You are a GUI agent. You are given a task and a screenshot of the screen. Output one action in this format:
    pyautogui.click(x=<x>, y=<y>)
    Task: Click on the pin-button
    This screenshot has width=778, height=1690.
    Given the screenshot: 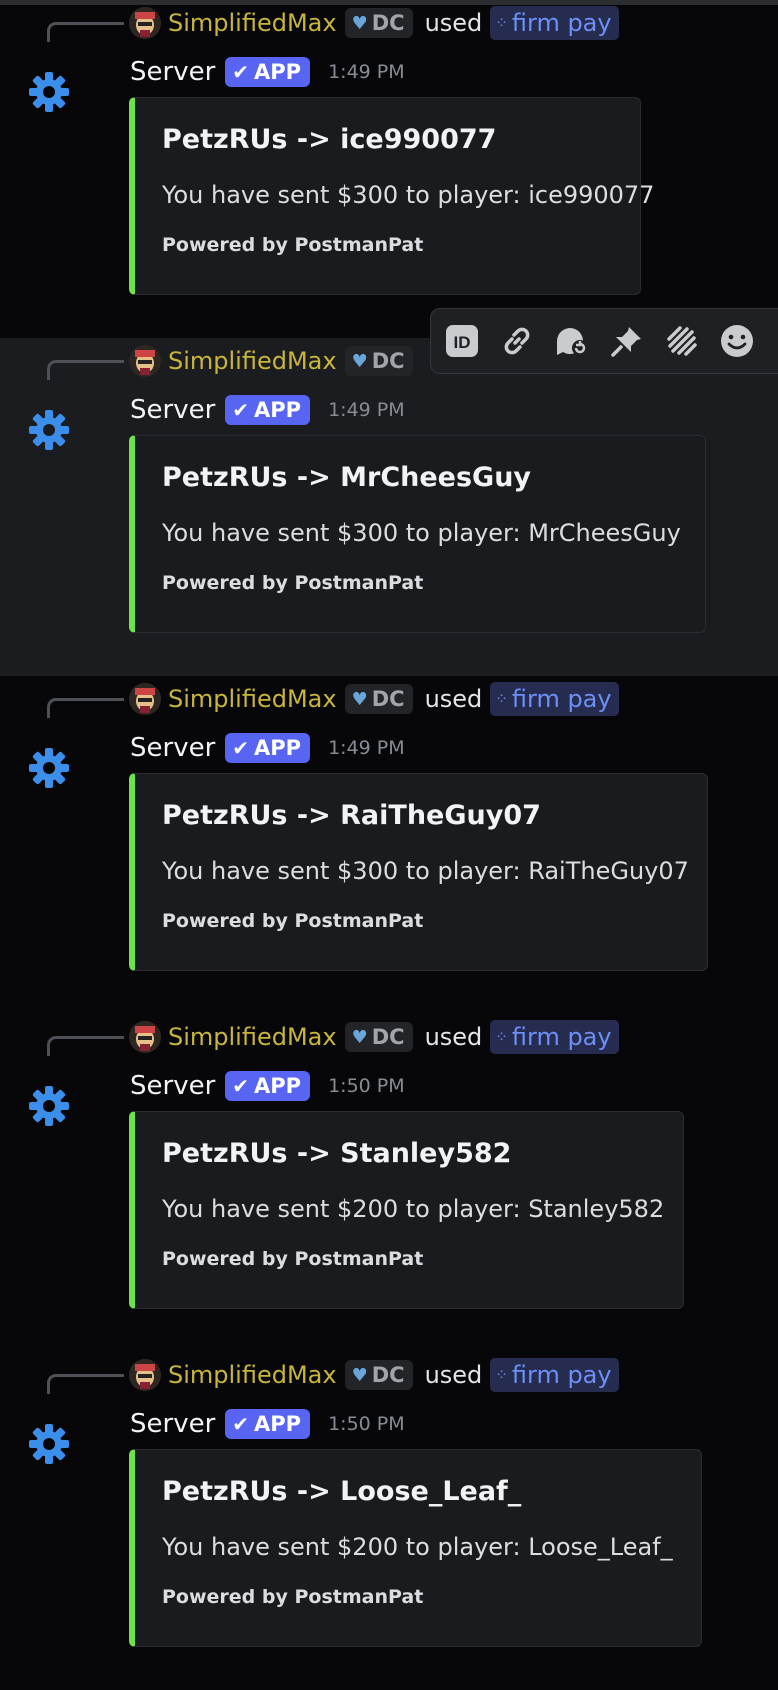 What is the action you would take?
    pyautogui.click(x=627, y=341)
    